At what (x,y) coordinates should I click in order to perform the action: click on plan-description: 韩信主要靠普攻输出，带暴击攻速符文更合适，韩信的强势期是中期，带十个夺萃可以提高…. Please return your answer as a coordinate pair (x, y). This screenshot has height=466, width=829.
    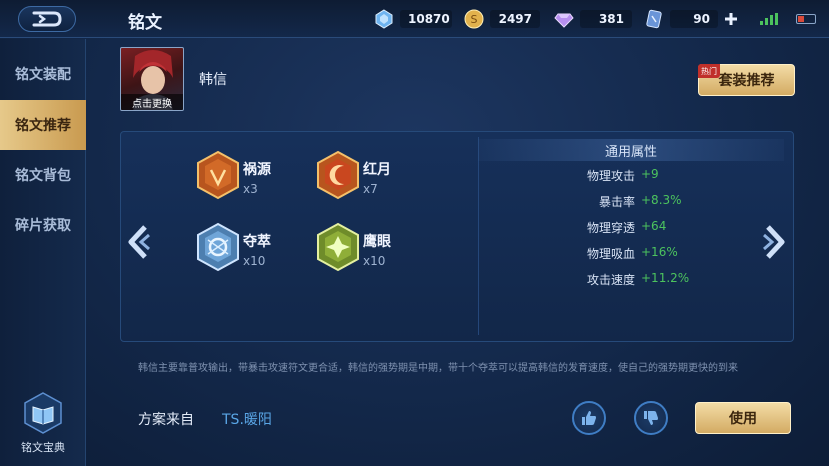
    Looking at the image, I should click on (438, 368).